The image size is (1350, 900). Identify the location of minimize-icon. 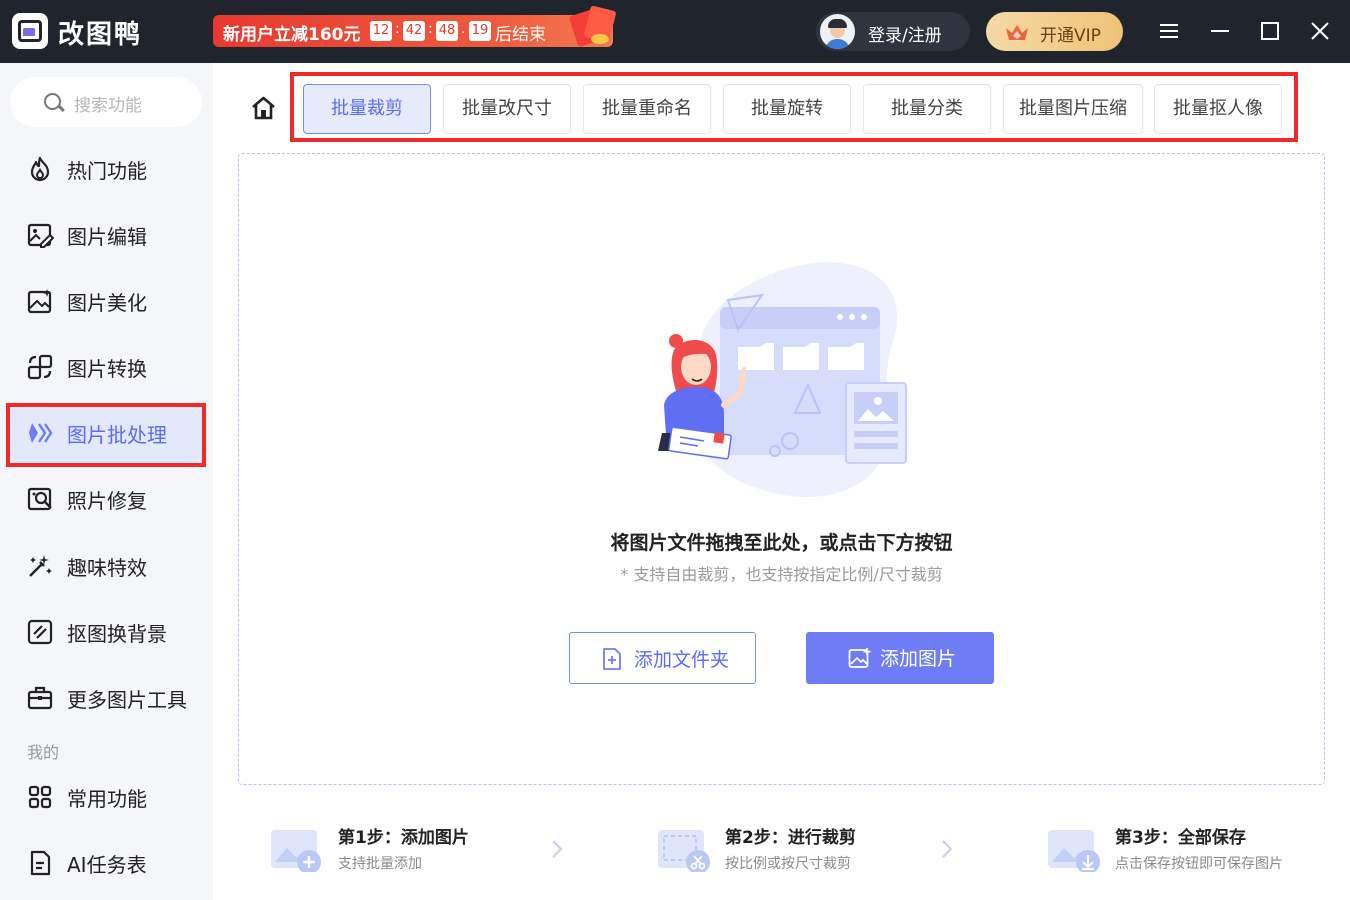
(1220, 31).